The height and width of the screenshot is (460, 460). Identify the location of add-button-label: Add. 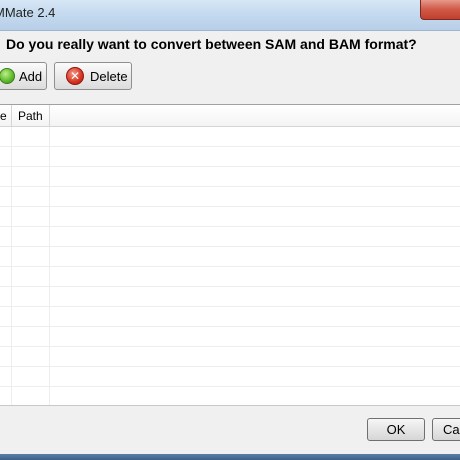
(31, 76).